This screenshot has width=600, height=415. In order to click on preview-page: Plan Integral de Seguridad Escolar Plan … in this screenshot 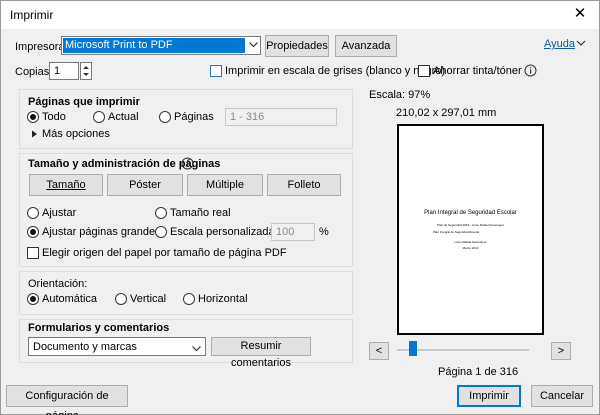, I will do `click(470, 229)`.